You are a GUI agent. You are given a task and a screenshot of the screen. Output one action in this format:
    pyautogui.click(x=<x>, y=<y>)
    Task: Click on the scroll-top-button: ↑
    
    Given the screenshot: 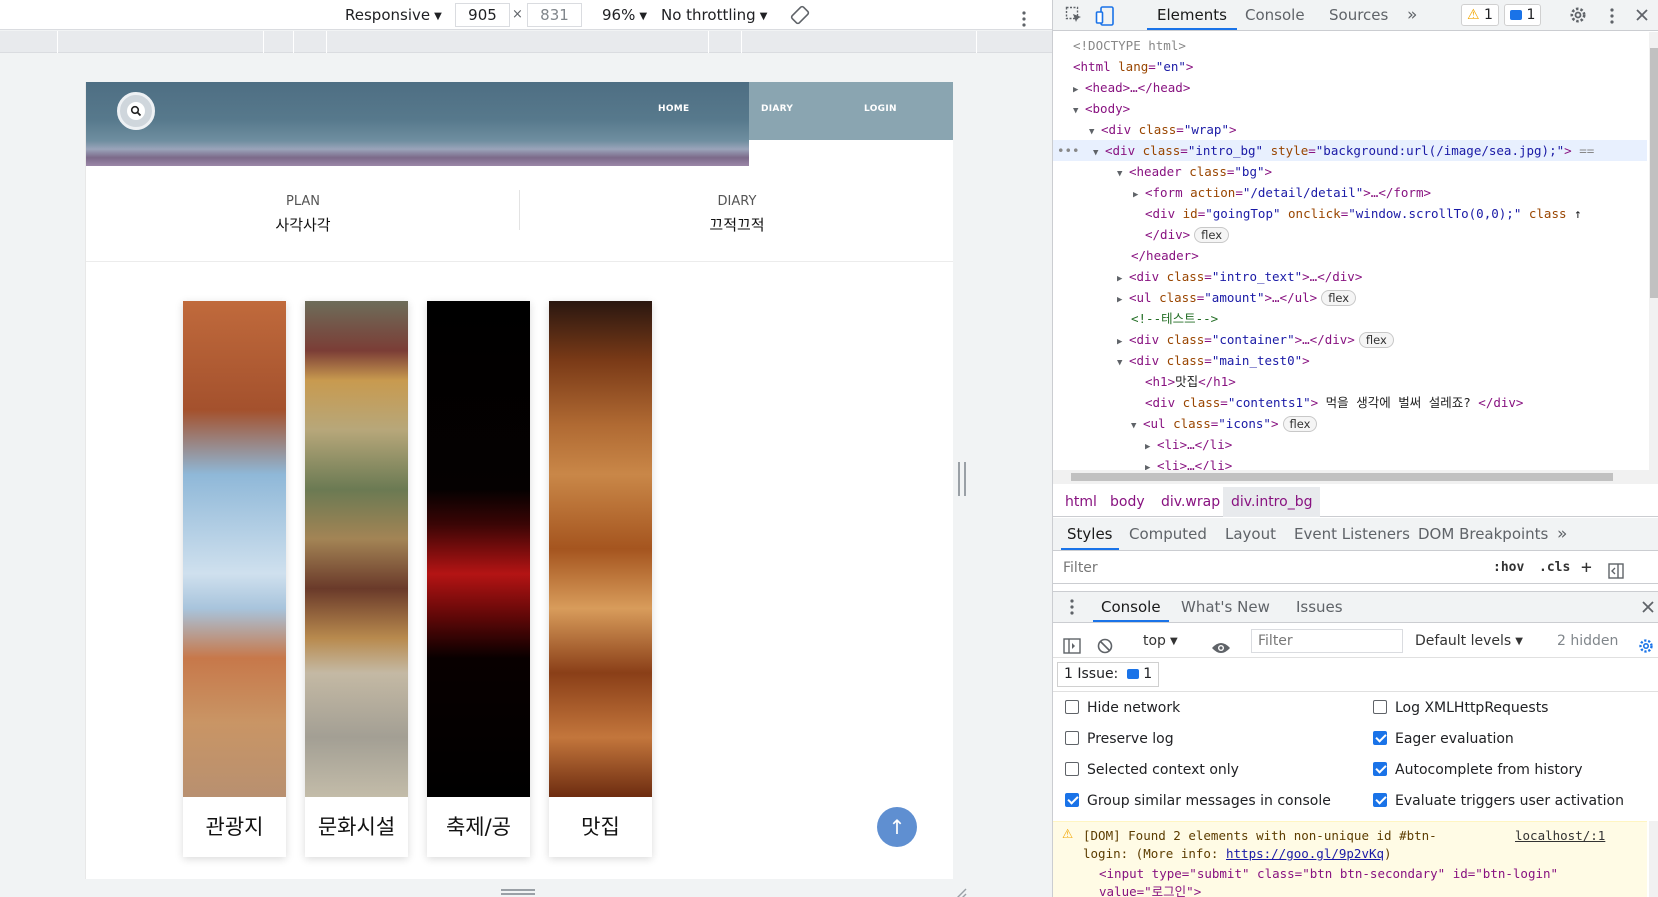 What is the action you would take?
    pyautogui.click(x=897, y=827)
    